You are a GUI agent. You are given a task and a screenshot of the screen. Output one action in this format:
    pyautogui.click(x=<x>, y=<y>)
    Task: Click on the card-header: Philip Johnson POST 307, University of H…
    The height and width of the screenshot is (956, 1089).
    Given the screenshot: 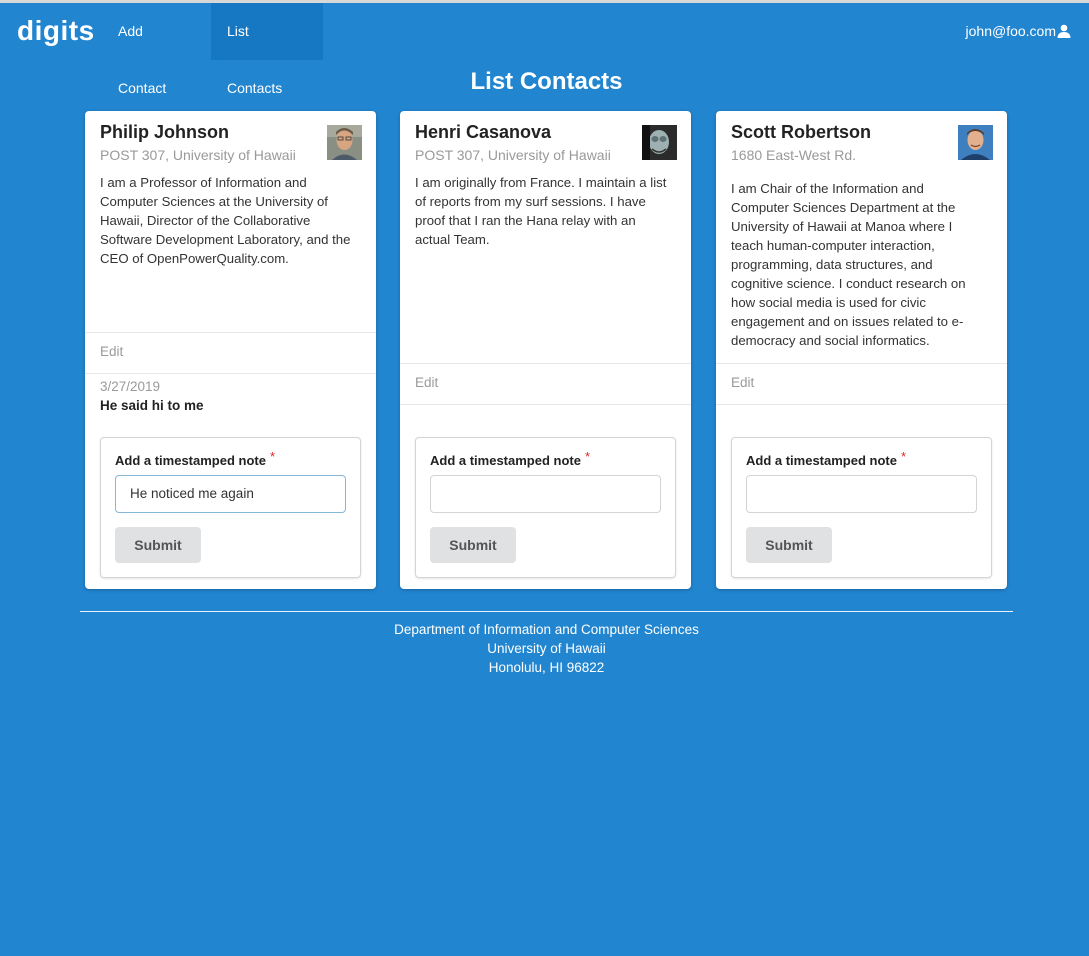 What is the action you would take?
    pyautogui.click(x=230, y=142)
    